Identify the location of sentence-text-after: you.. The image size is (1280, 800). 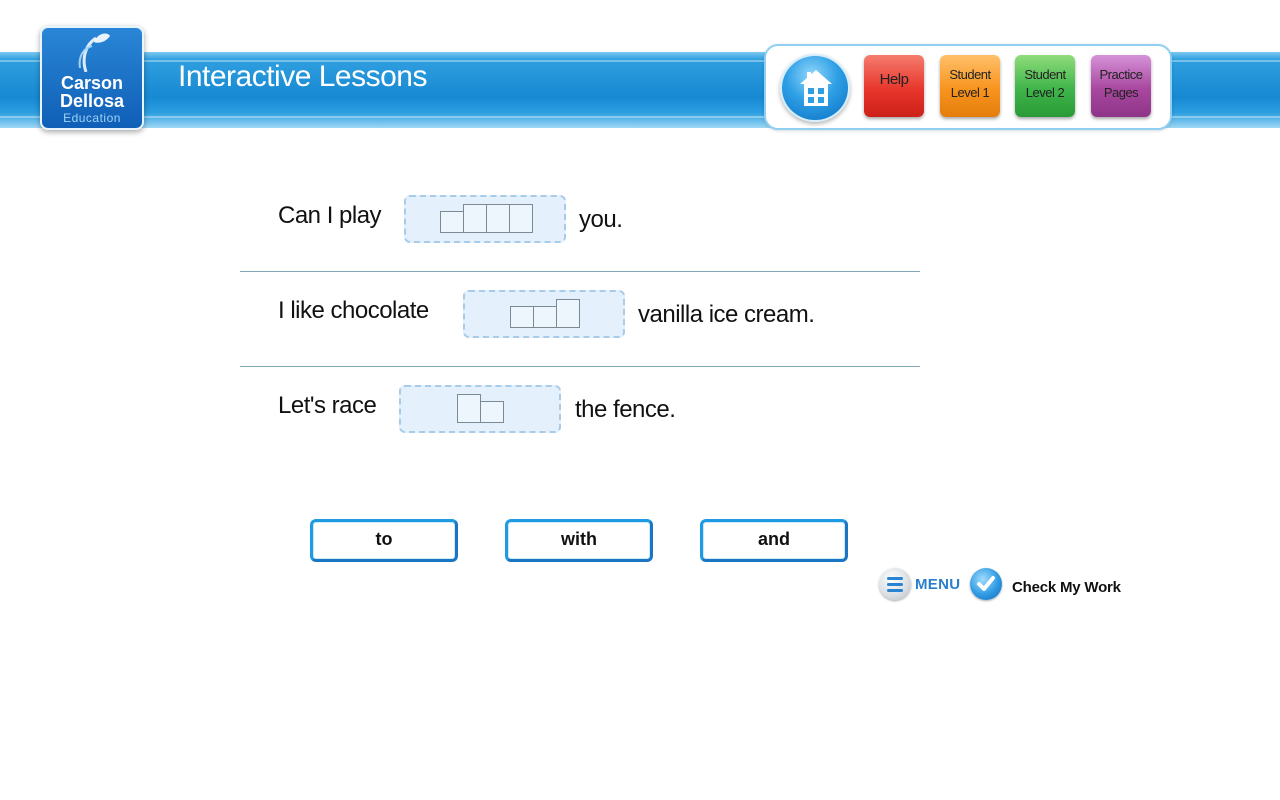
(601, 219).